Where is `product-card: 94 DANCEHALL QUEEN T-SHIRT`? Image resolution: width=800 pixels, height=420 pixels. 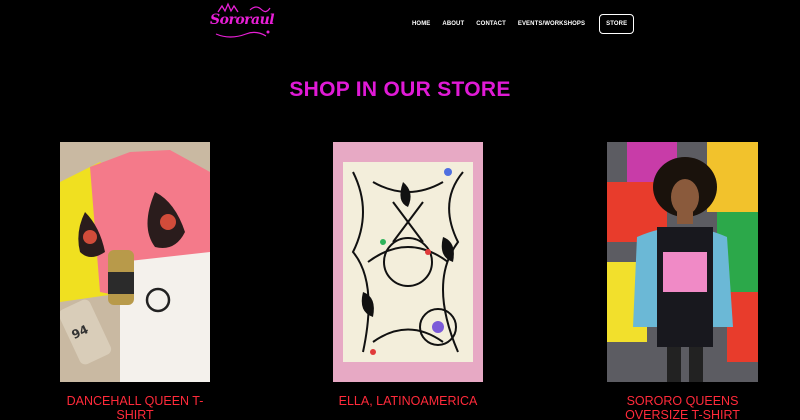 product-card: 94 DANCEHALL QUEEN T-SHIRT is located at coordinates (135, 281).